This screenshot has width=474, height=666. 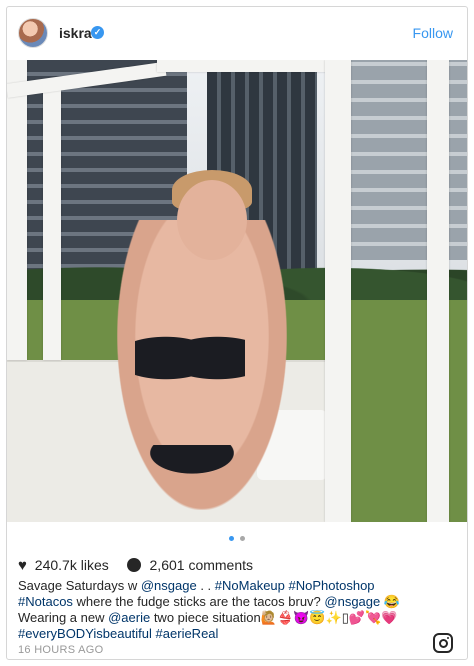 I want to click on instagram-icon, so click(x=443, y=643).